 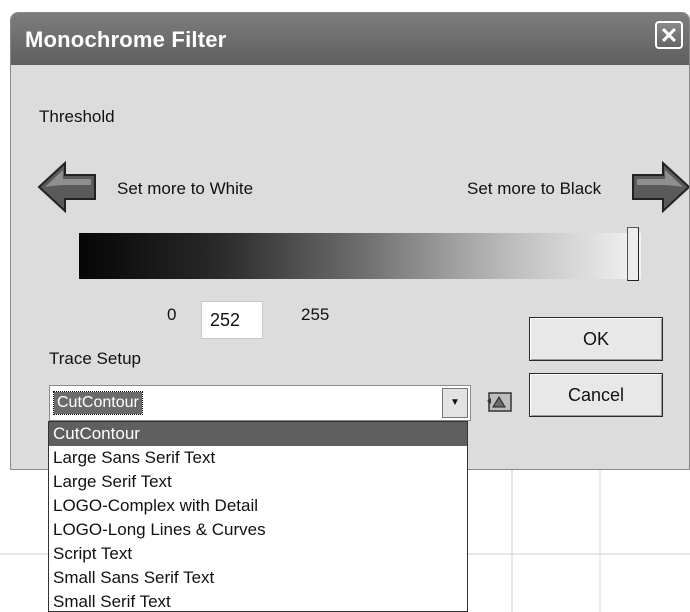 What do you see at coordinates (67, 187) in the screenshot?
I see `left-arrow-icon` at bounding box center [67, 187].